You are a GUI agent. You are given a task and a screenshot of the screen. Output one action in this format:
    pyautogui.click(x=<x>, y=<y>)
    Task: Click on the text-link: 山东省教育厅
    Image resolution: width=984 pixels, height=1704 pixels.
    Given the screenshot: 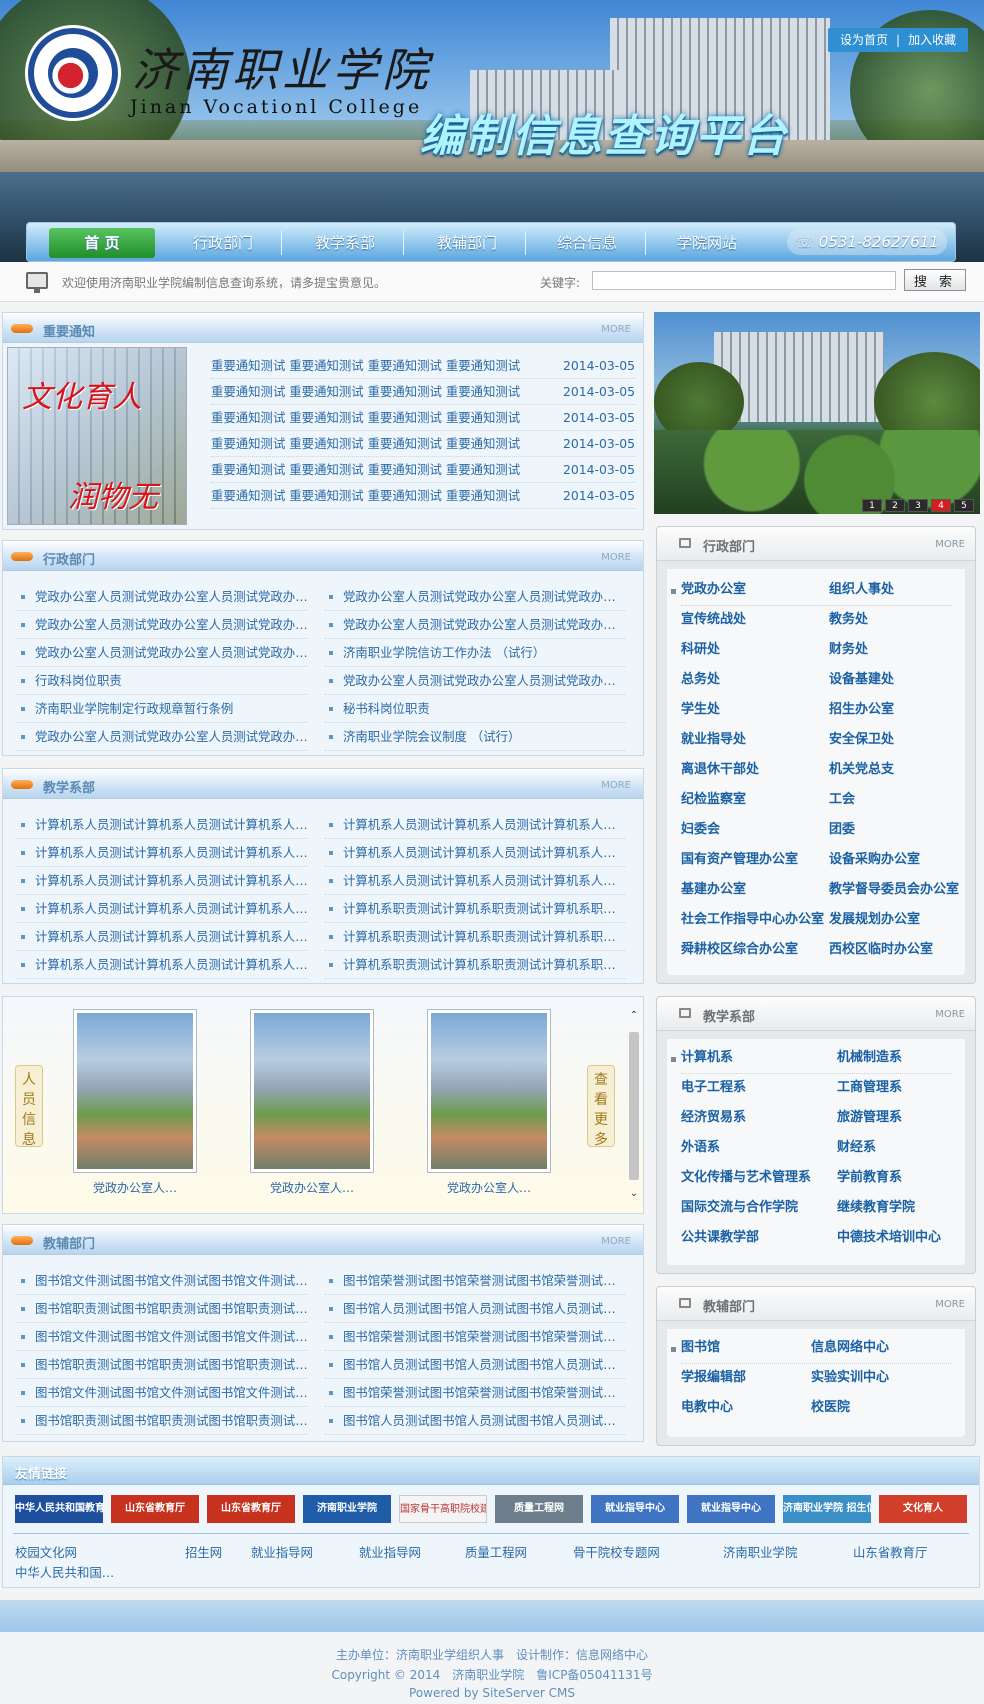 What is the action you would take?
    pyautogui.click(x=890, y=1552)
    